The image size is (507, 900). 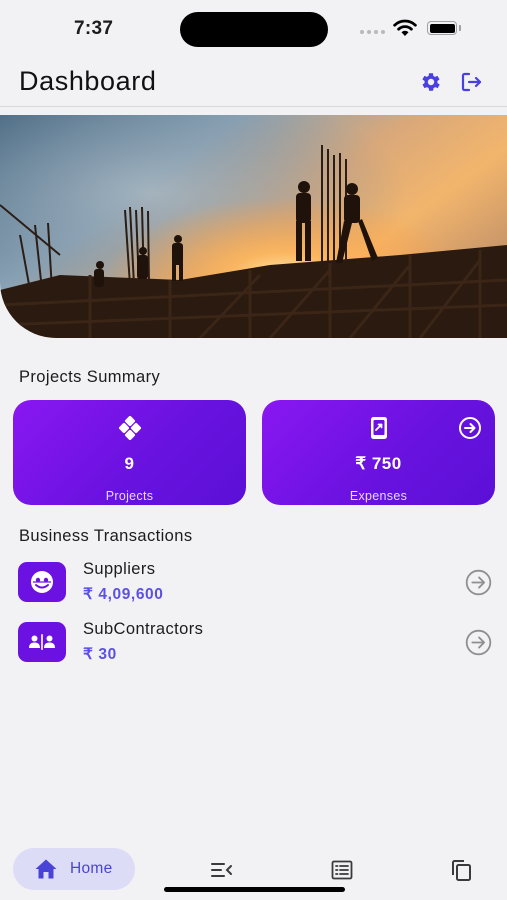 What do you see at coordinates (91, 868) in the screenshot?
I see `tab-home-label: Home` at bounding box center [91, 868].